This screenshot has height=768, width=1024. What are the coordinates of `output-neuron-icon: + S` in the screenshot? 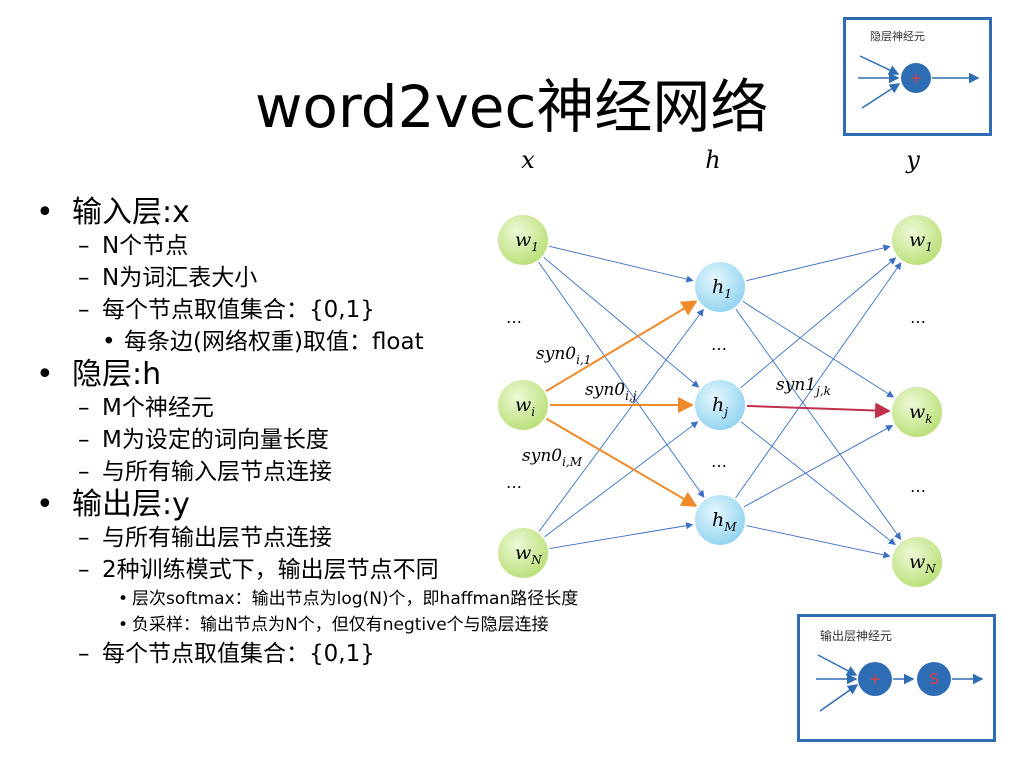 It's located at (900, 683).